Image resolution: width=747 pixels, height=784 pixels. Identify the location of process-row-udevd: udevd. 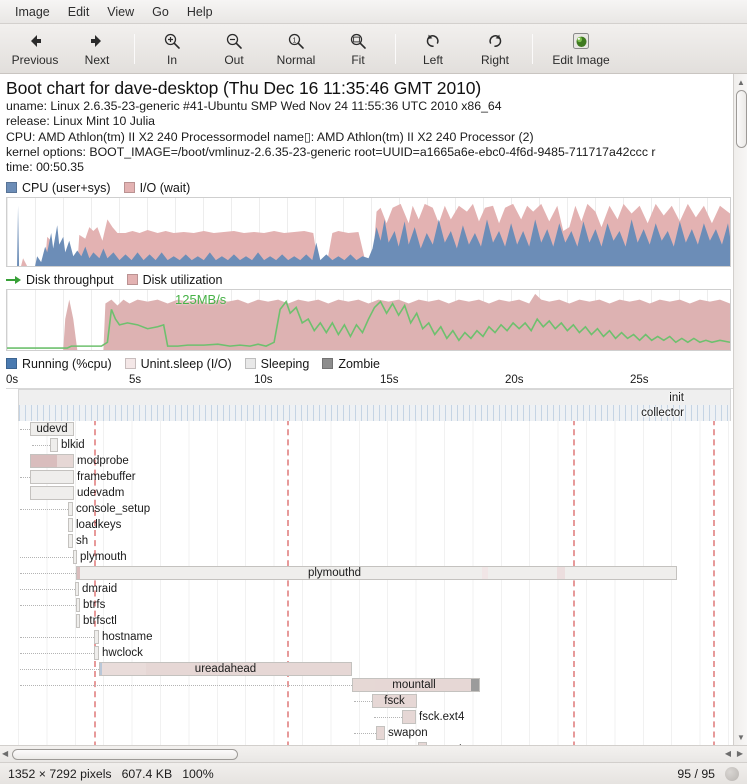
(369, 429).